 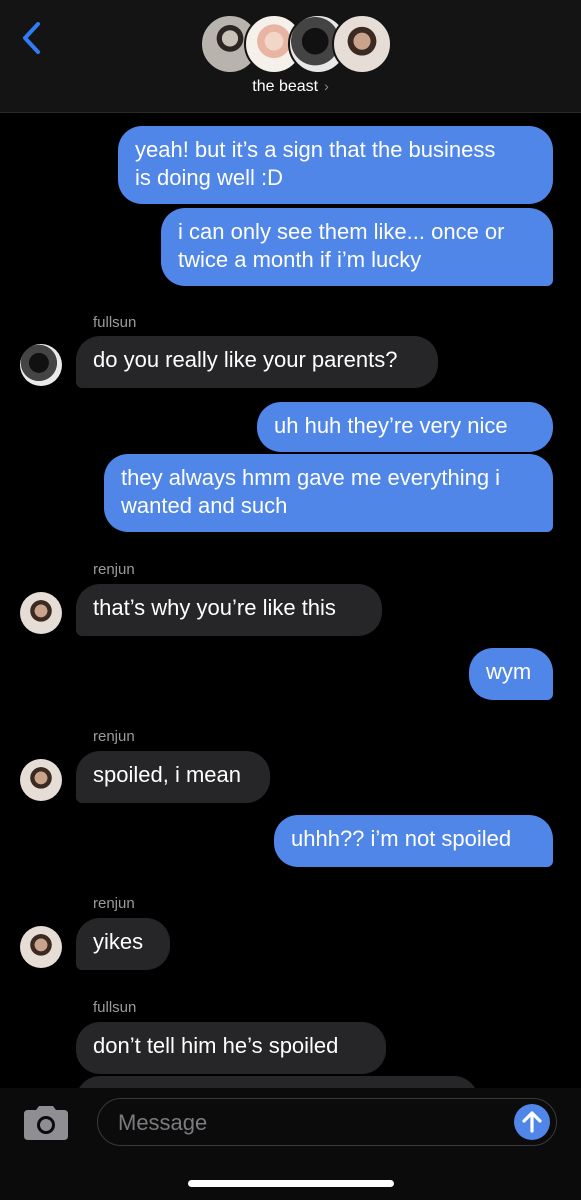 What do you see at coordinates (296, 44) in the screenshot?
I see `group-avatars` at bounding box center [296, 44].